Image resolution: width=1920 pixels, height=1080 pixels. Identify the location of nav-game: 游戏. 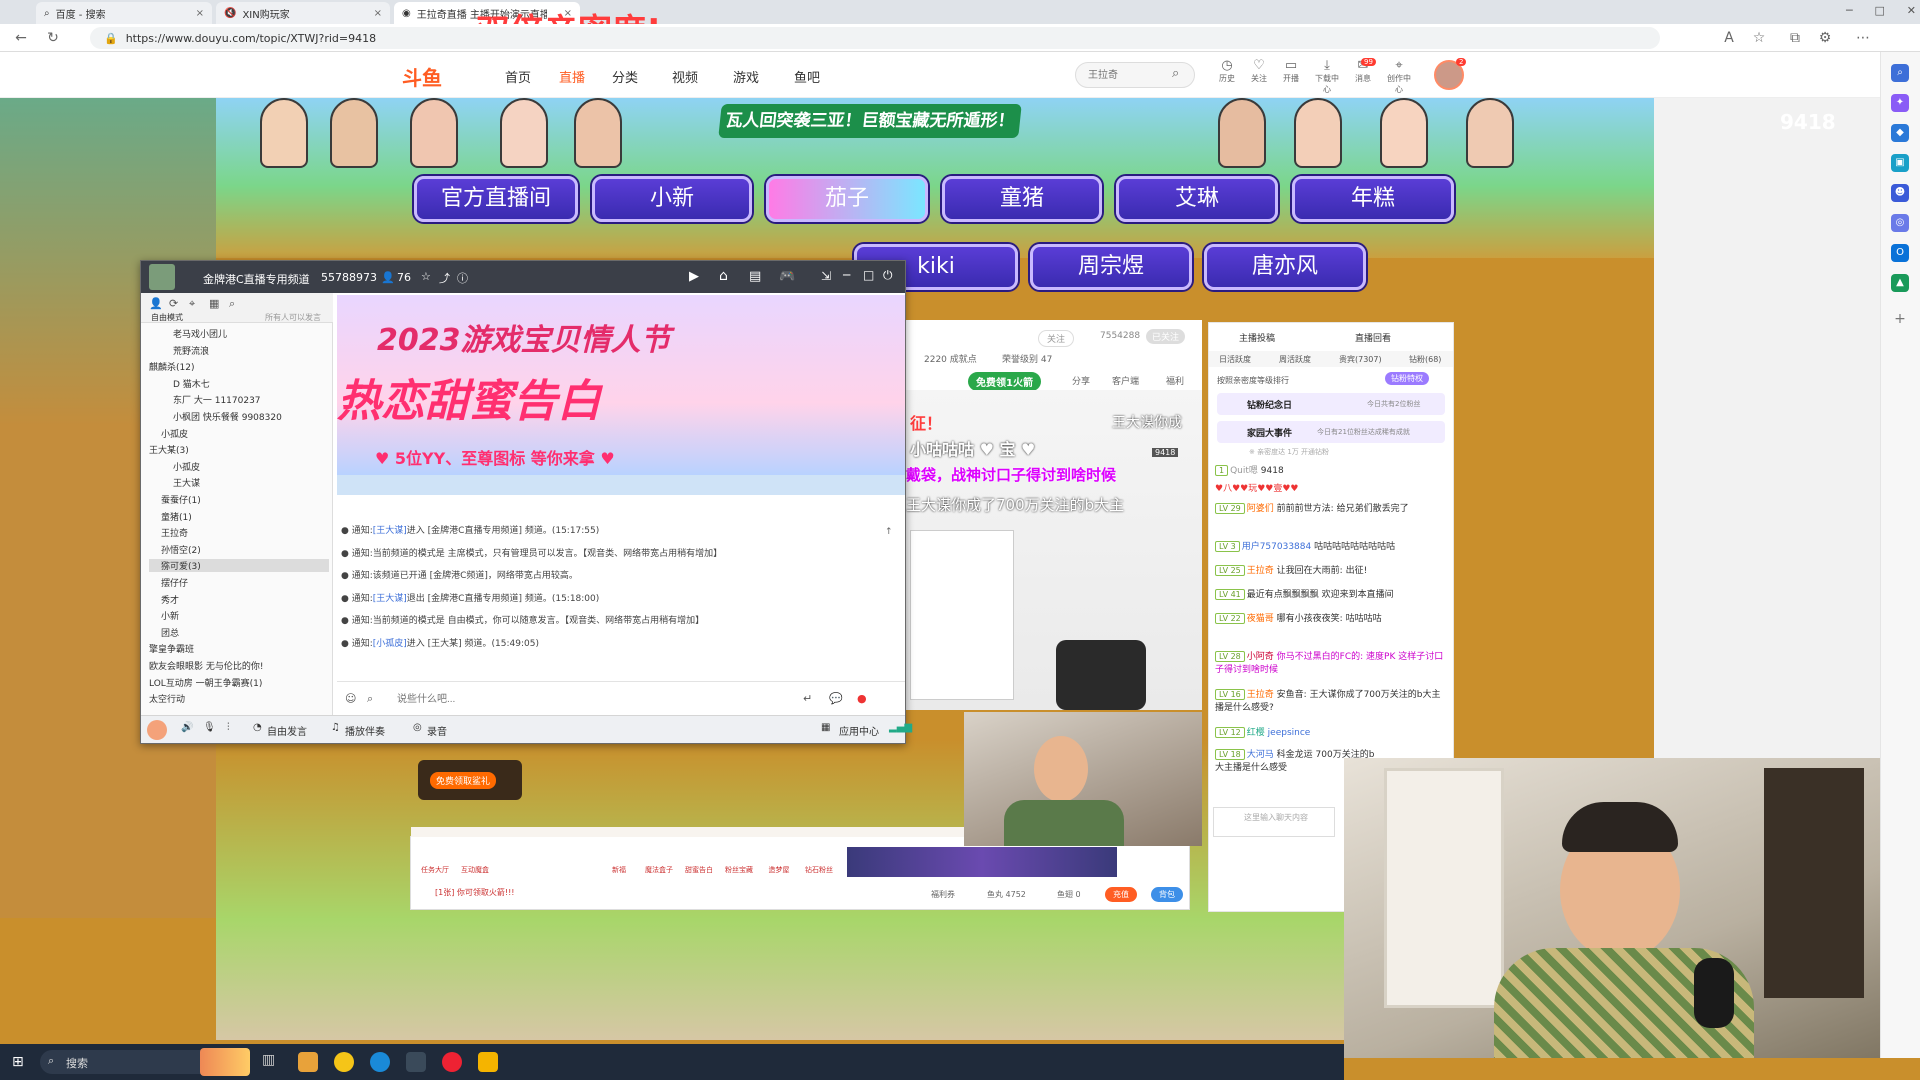
(746, 76).